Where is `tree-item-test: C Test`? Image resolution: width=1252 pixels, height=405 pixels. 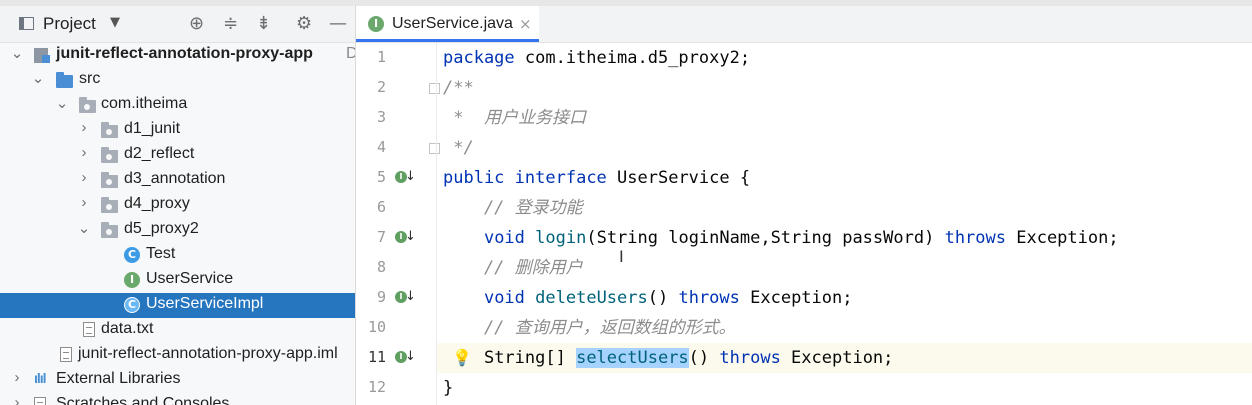 tree-item-test: C Test is located at coordinates (177, 255).